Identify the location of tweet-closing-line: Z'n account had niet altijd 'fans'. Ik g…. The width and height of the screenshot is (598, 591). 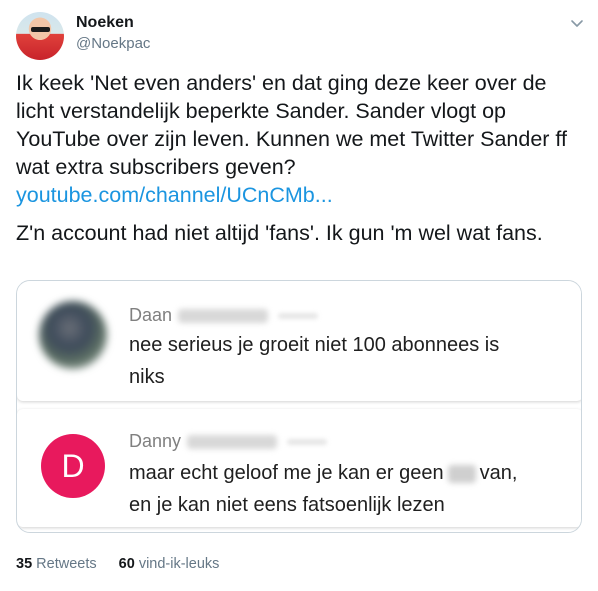
(279, 233).